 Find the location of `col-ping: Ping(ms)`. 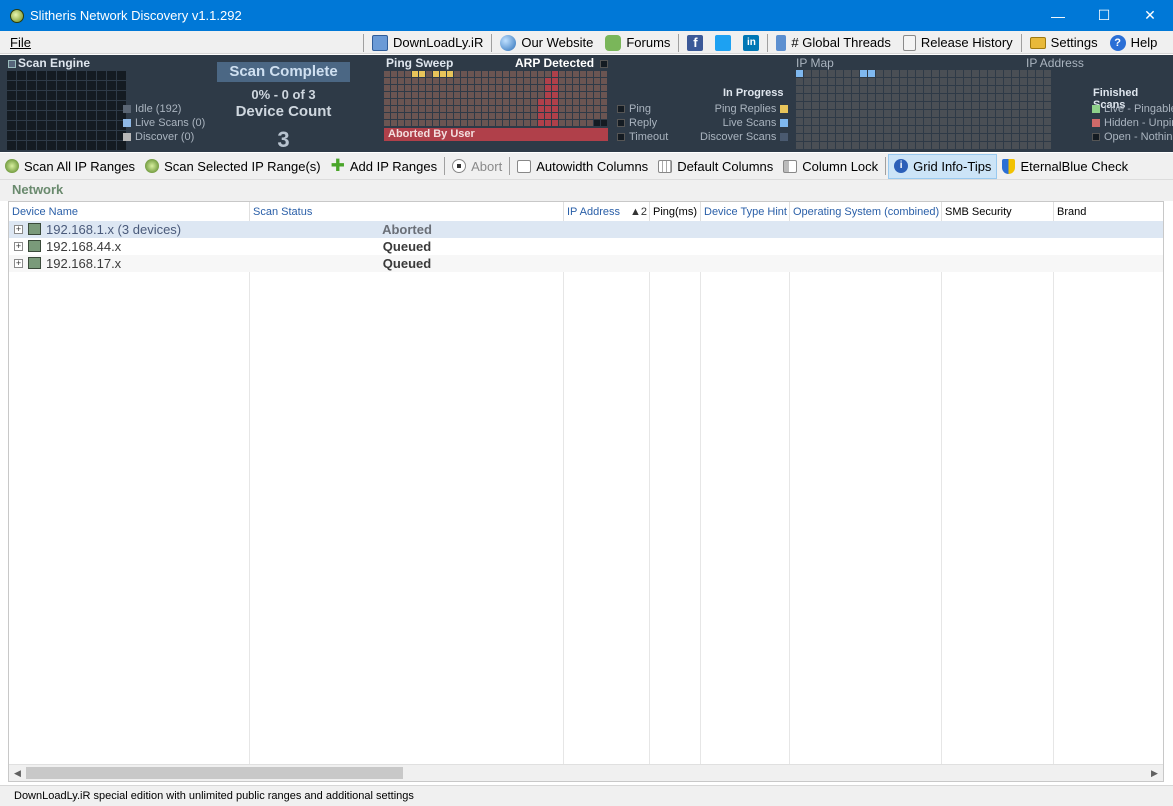

col-ping: Ping(ms) is located at coordinates (675, 212).